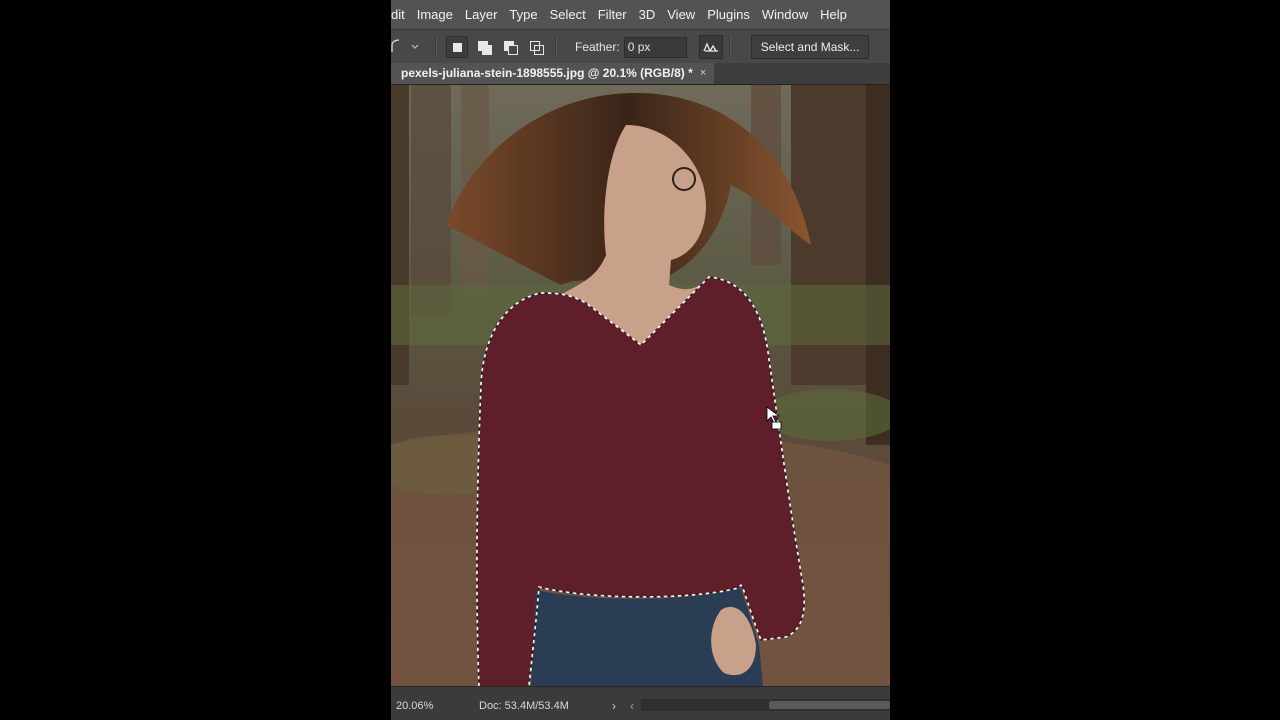 The image size is (1280, 720). Describe the element at coordinates (833, 14) in the screenshot. I see `menu-help: Help` at that location.